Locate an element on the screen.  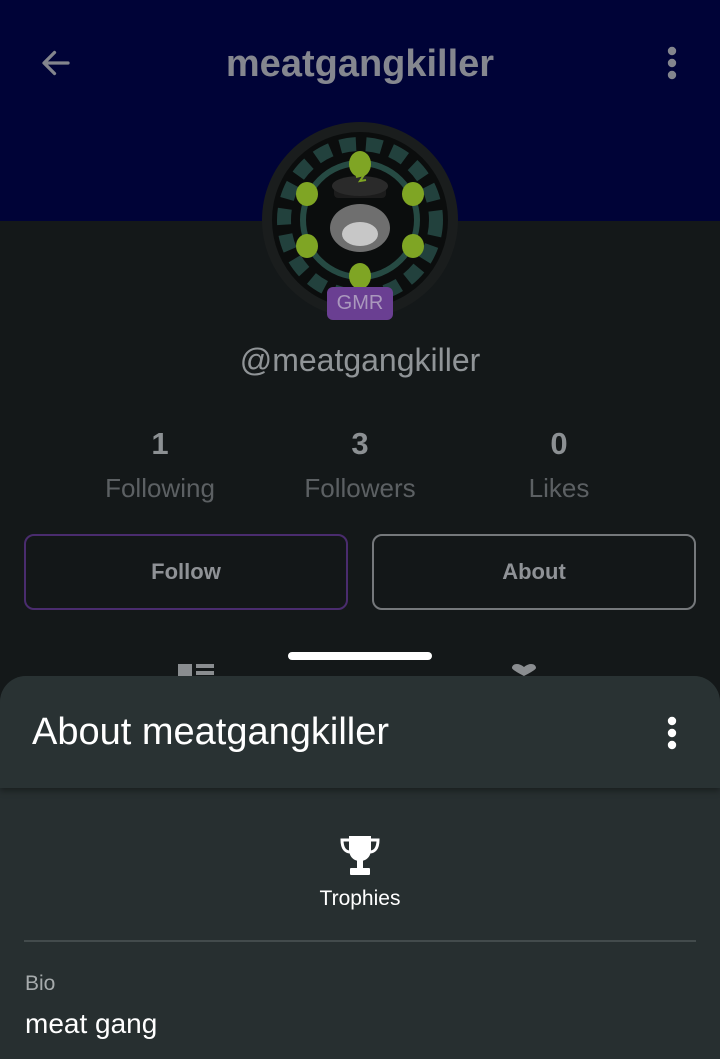
sheet-drag-handle is located at coordinates (360, 656).